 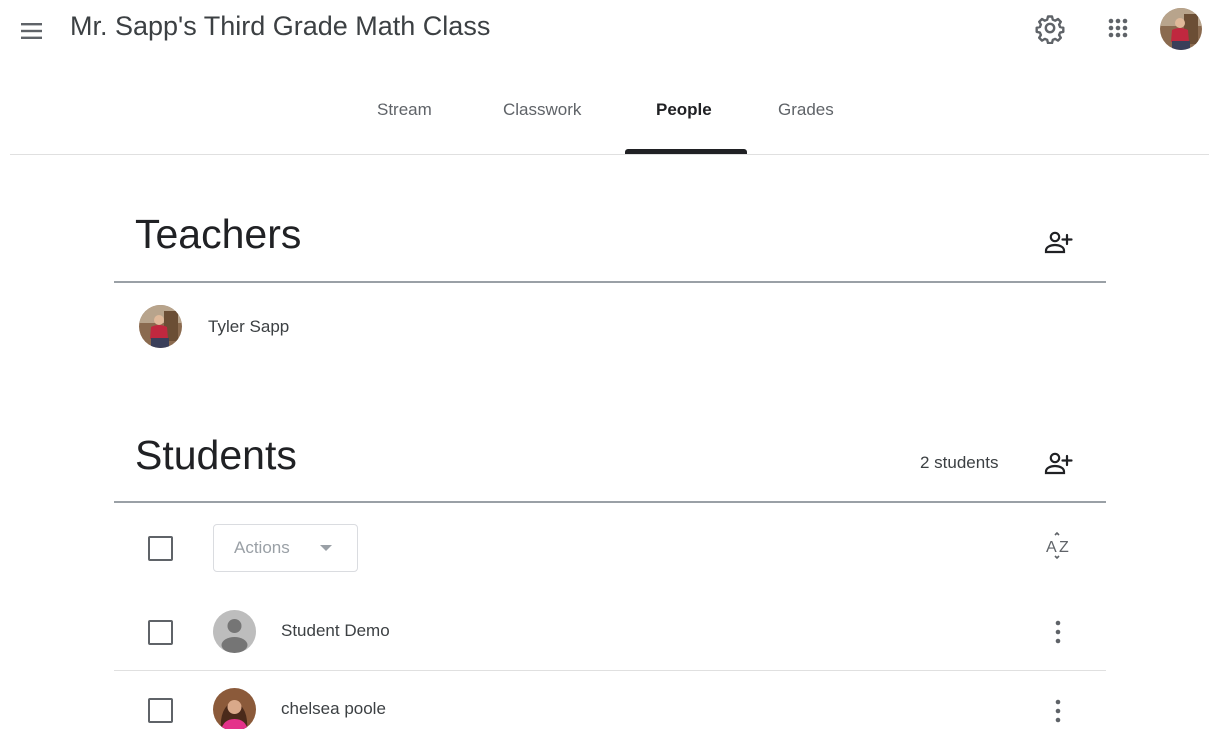 What do you see at coordinates (1059, 464) in the screenshot?
I see `invite-student-person-add-icon` at bounding box center [1059, 464].